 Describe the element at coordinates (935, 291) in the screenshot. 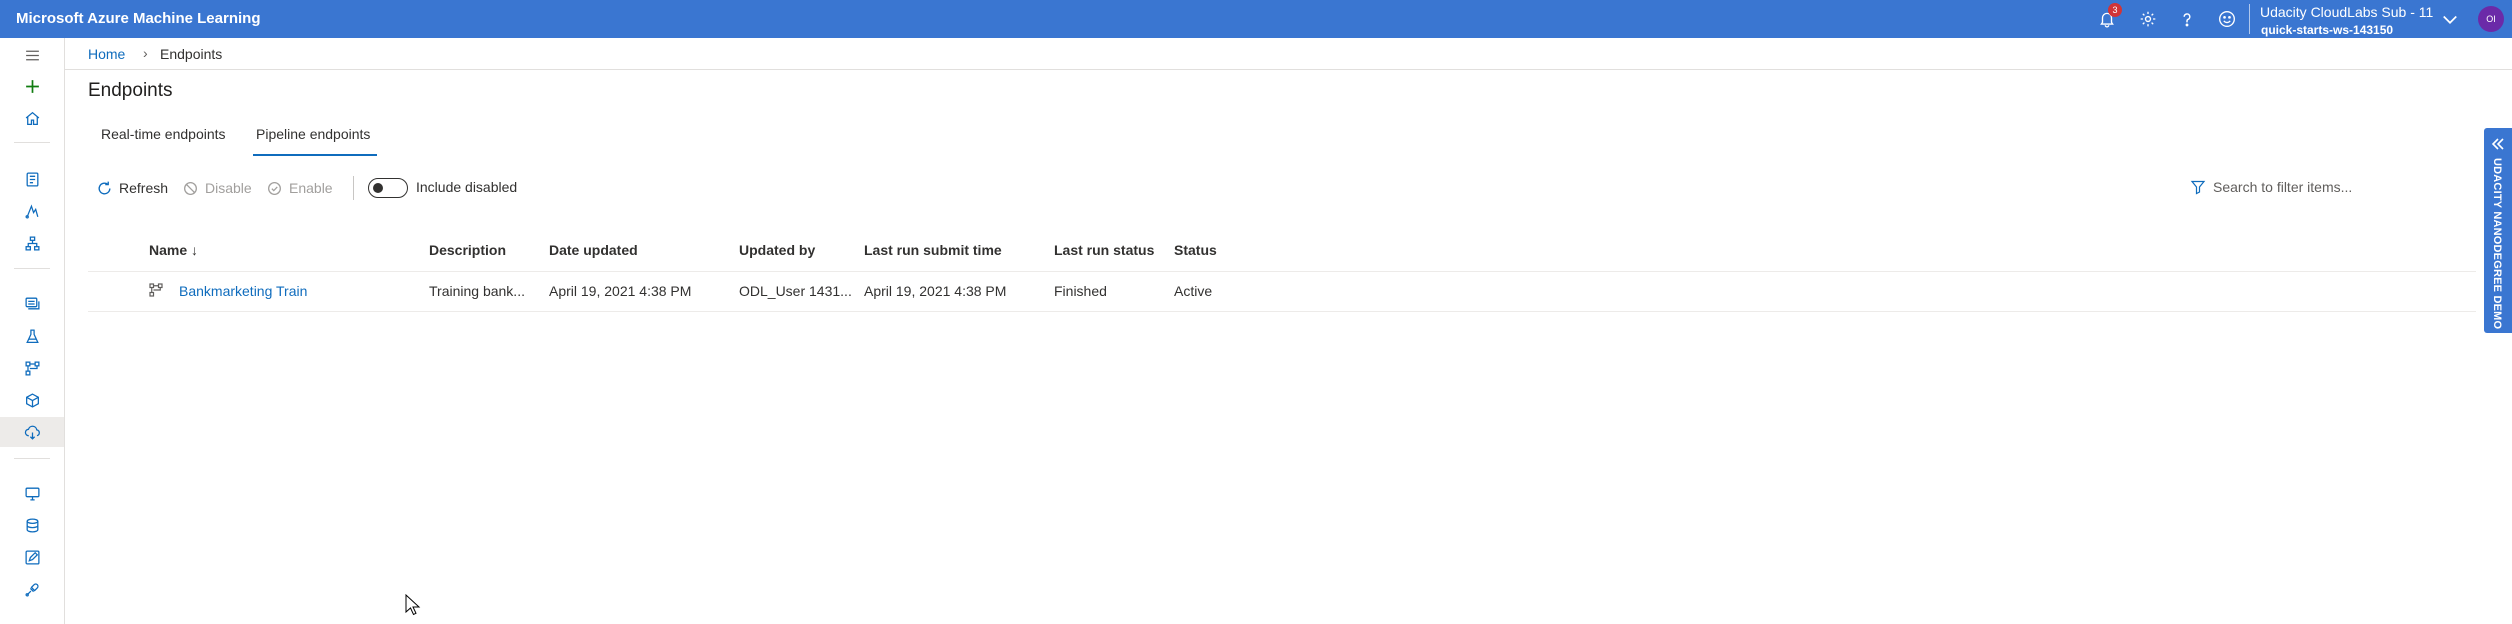

I see `cell-last-run-submit-time: April 19, 2021 4:38 PM` at that location.